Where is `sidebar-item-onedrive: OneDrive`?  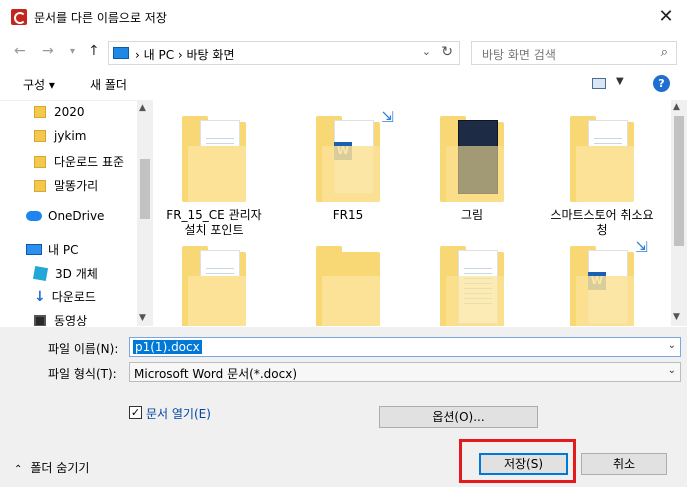
sidebar-item-onedrive: OneDrive is located at coordinates (65, 219).